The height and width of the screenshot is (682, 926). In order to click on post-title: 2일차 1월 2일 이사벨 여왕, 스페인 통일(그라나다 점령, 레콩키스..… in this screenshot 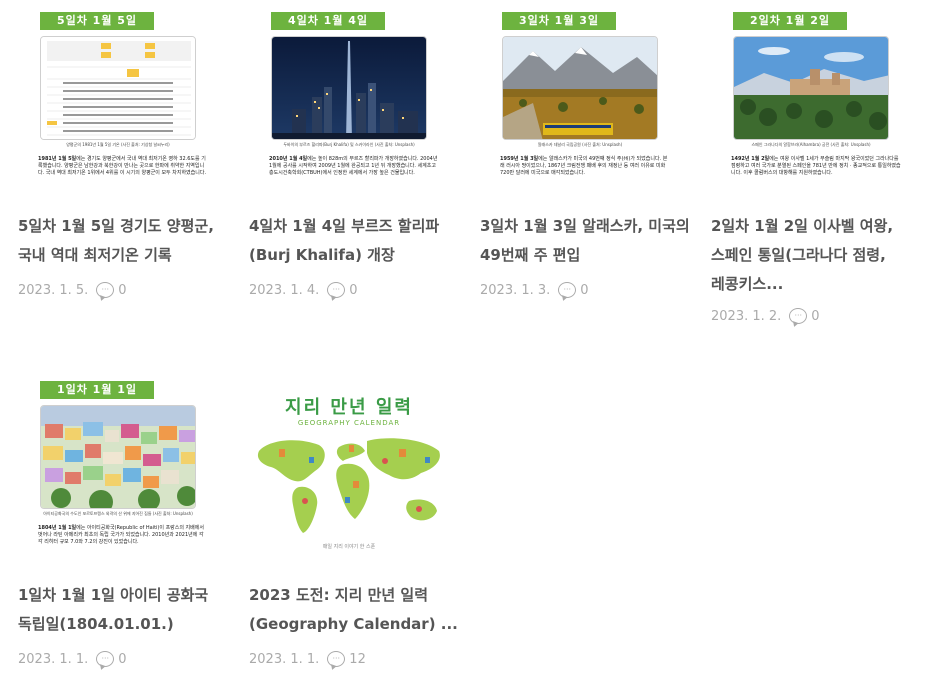, I will do `click(817, 255)`.